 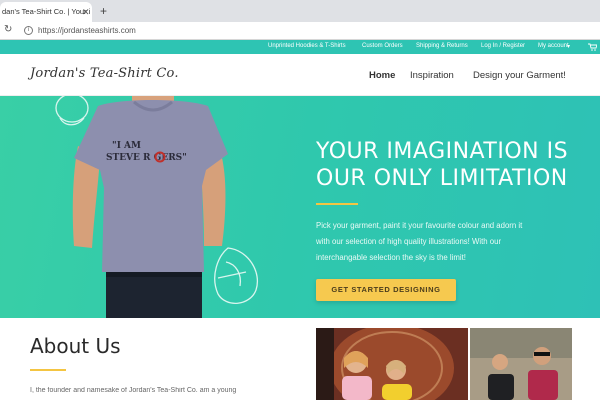 I want to click on browser-tab: dan's Tea-Shirt Co. | Your i ✕, so click(x=46, y=12).